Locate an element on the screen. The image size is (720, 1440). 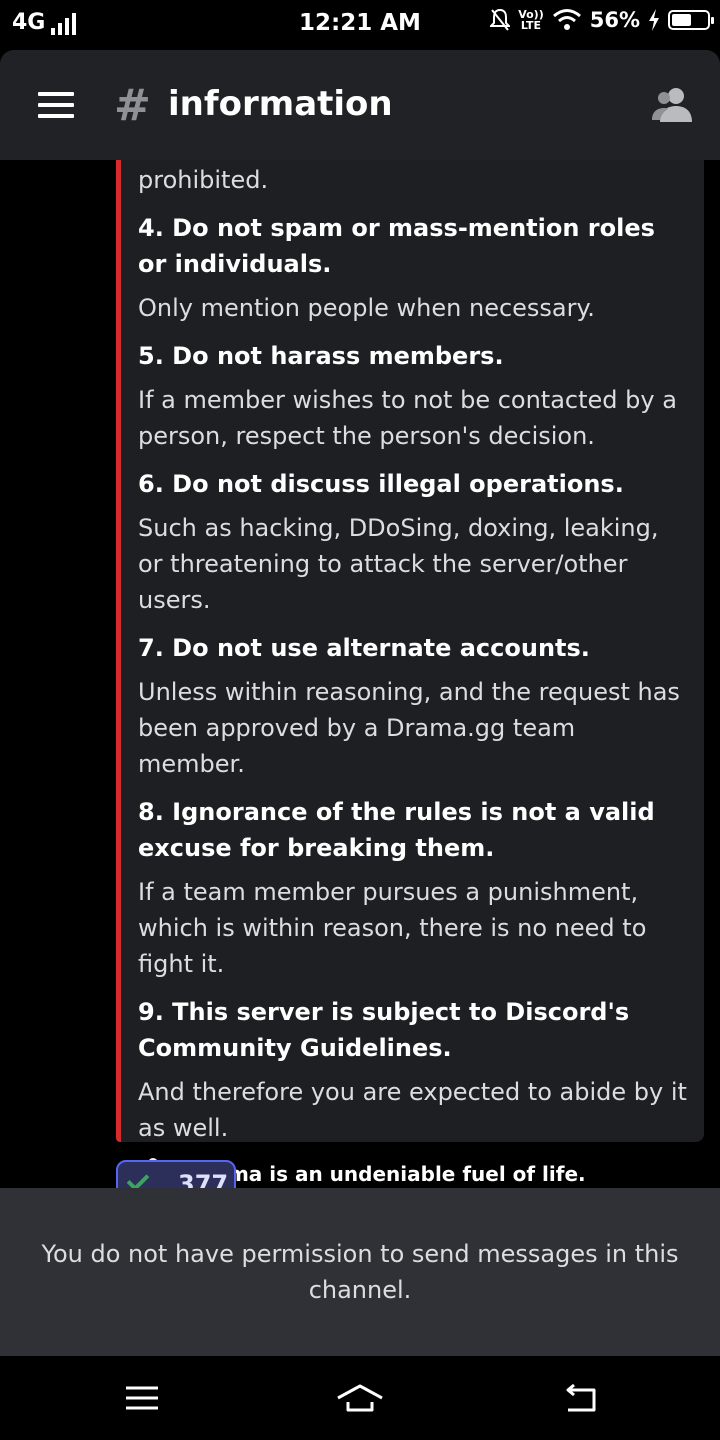
home-icon is located at coordinates (360, 1398).